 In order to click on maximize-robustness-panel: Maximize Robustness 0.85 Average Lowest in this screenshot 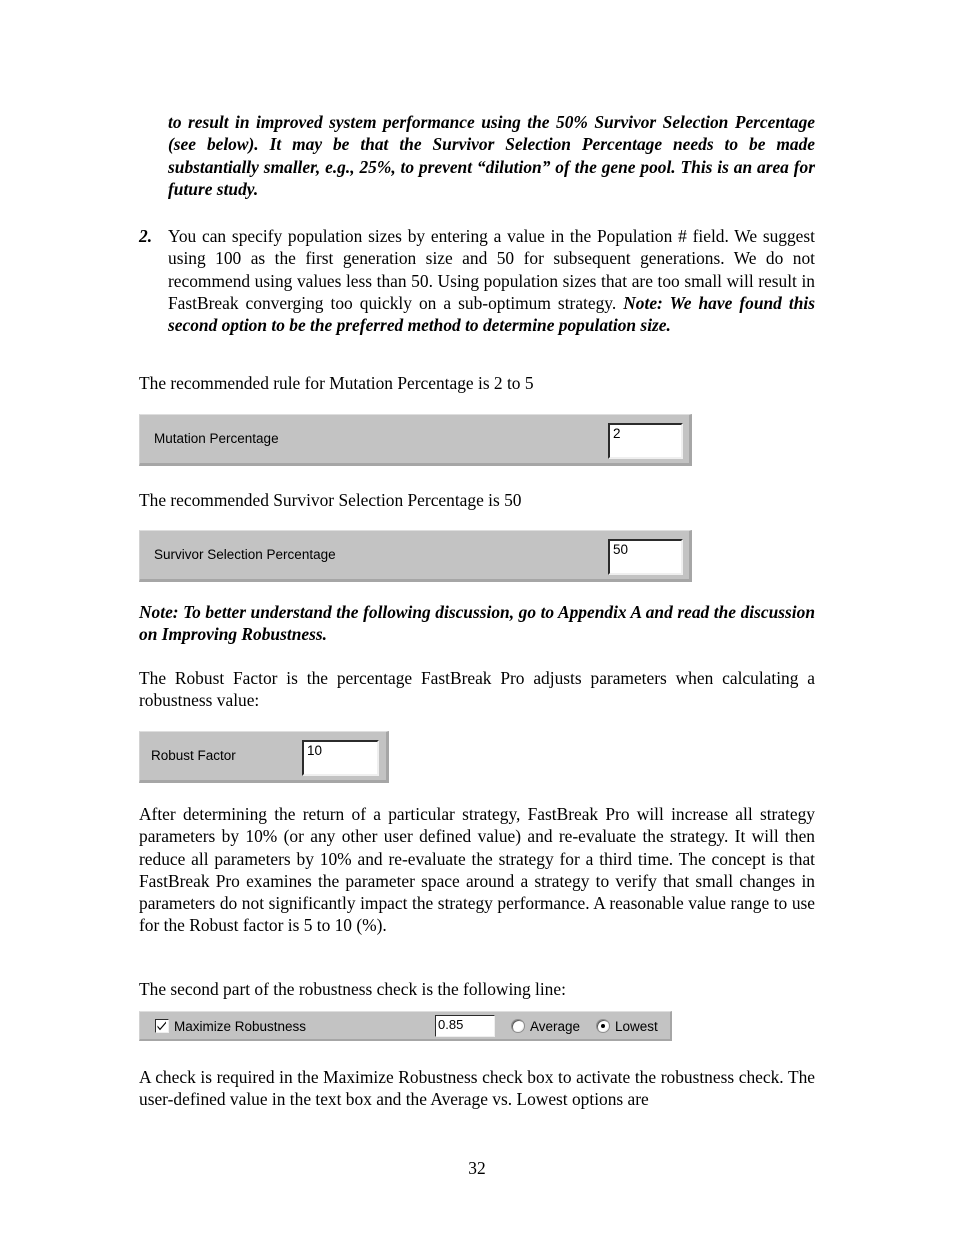, I will do `click(405, 1026)`.